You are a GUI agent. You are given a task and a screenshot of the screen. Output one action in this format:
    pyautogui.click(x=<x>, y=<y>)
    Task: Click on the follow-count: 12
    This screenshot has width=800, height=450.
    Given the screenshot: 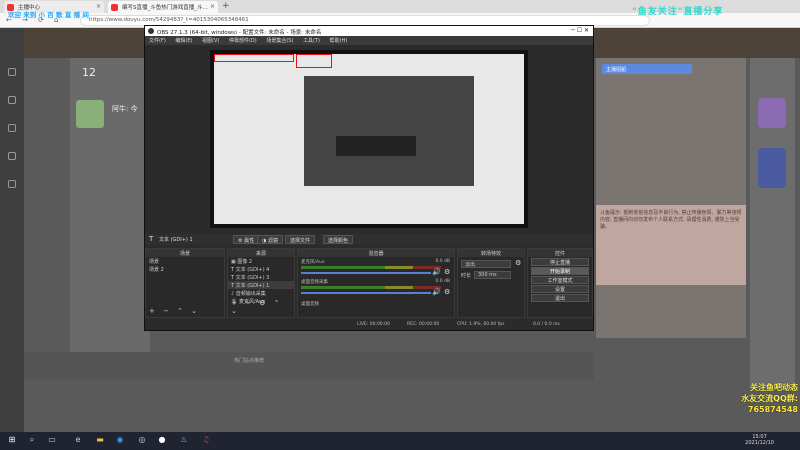 What is the action you would take?
    pyautogui.click(x=89, y=72)
    